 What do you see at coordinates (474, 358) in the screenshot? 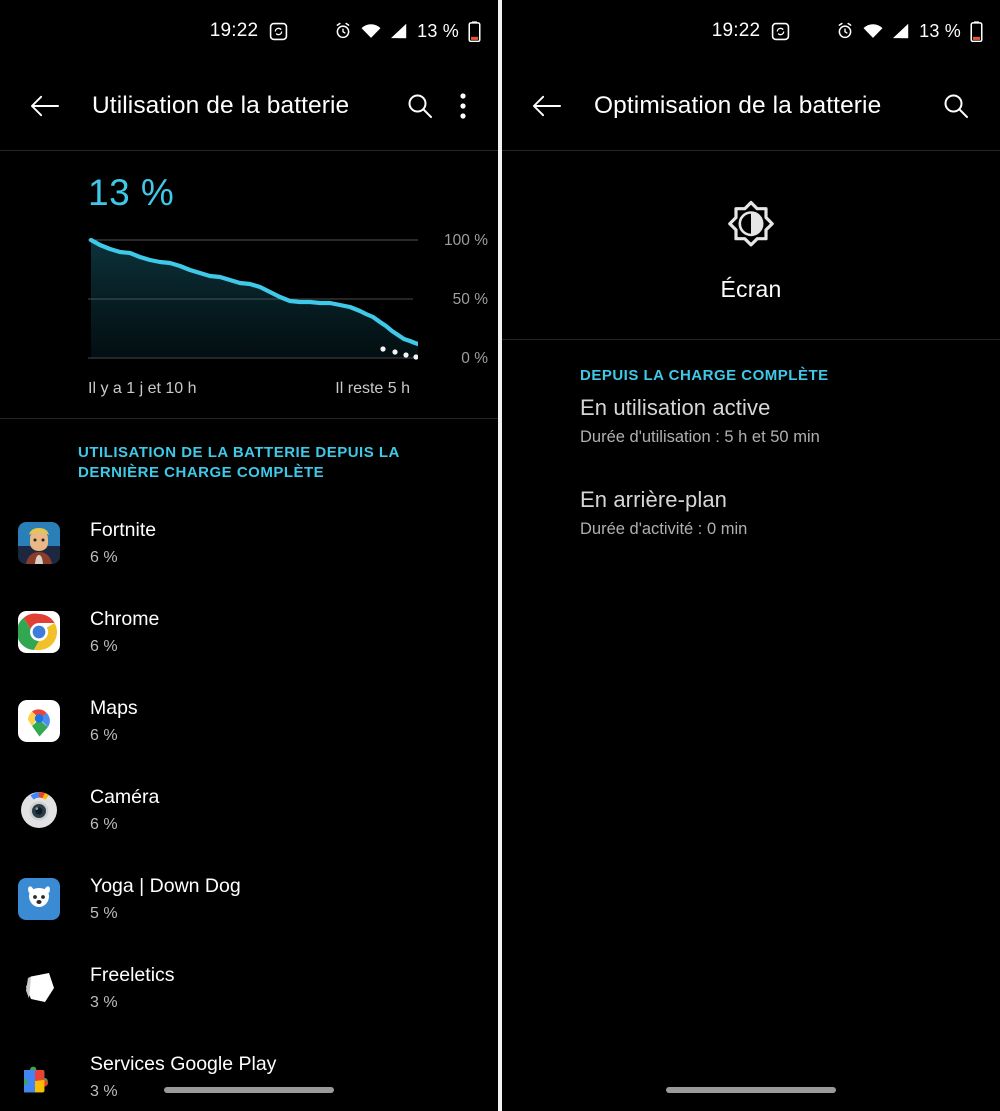
I see `y-tick-0: 0 %` at bounding box center [474, 358].